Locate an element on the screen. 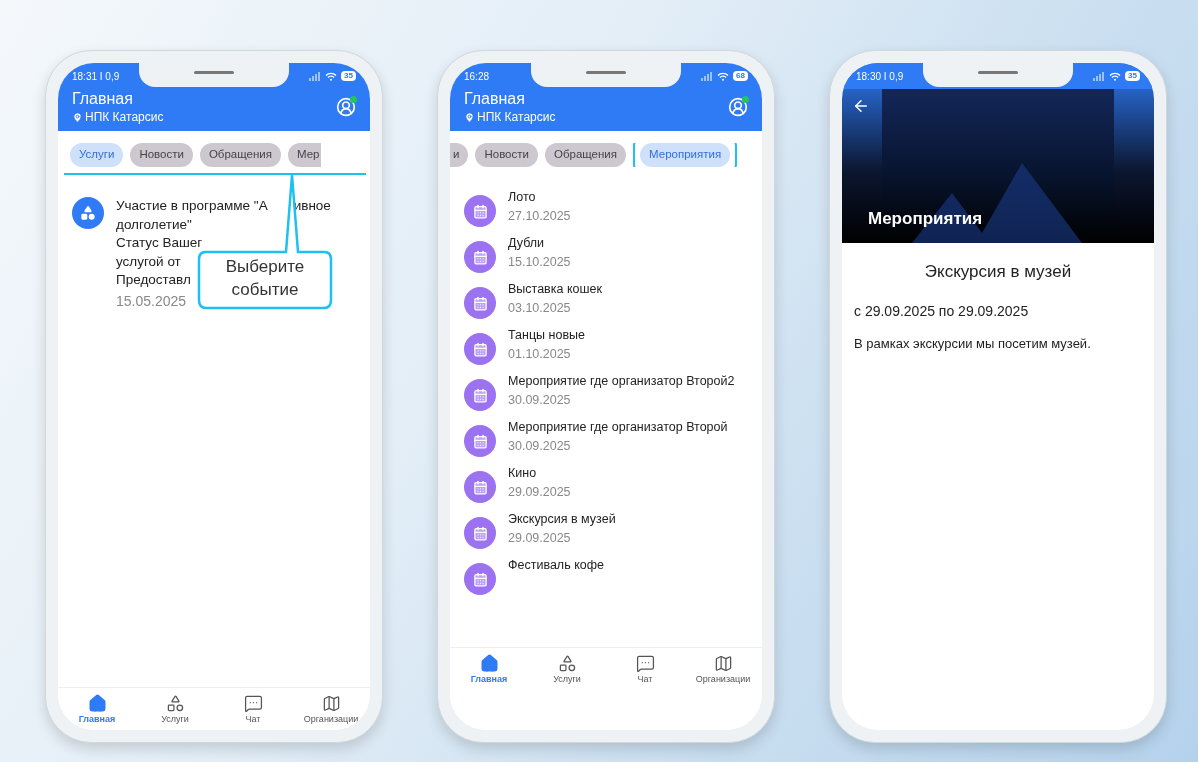 This screenshot has height=762, width=1198. event-title: Фестиваль кофе is located at coordinates (556, 565).